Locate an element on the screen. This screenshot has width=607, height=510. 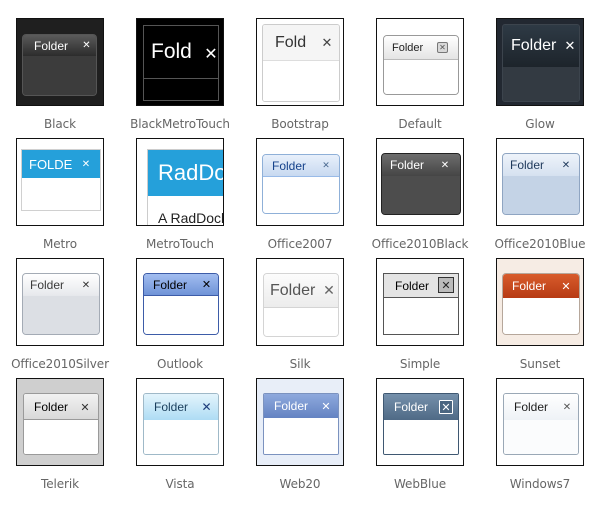
skin-tile-telerik: Folder ✕ Telerik is located at coordinates (60, 425).